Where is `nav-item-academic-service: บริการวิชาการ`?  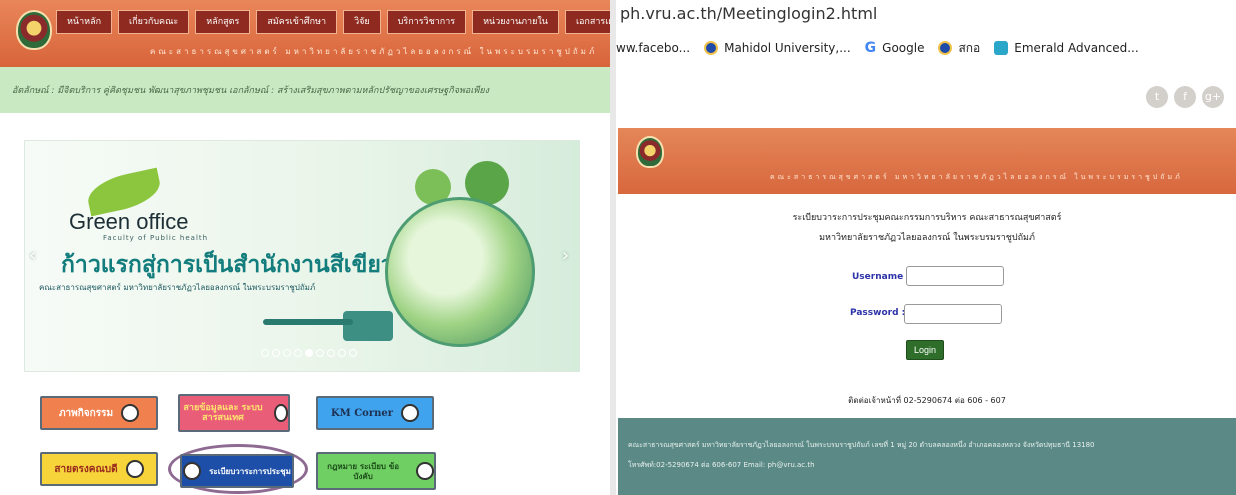
nav-item-academic-service: บริการวิชาการ is located at coordinates (426, 22).